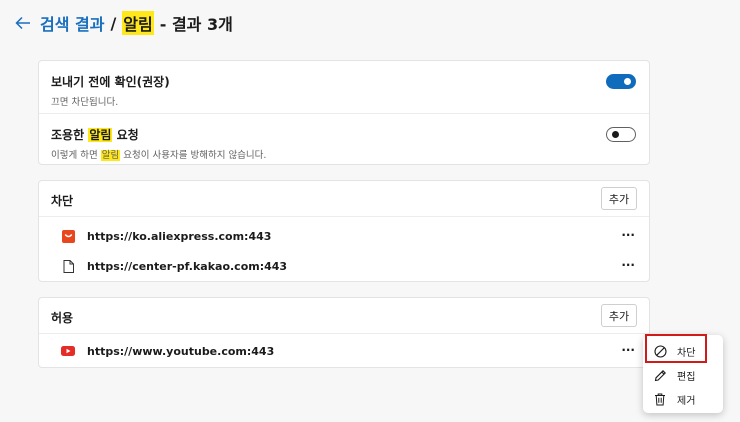 This screenshot has height=422, width=740. What do you see at coordinates (344, 351) in the screenshot?
I see `site-row: https://www.youtube.com:443 ···` at bounding box center [344, 351].